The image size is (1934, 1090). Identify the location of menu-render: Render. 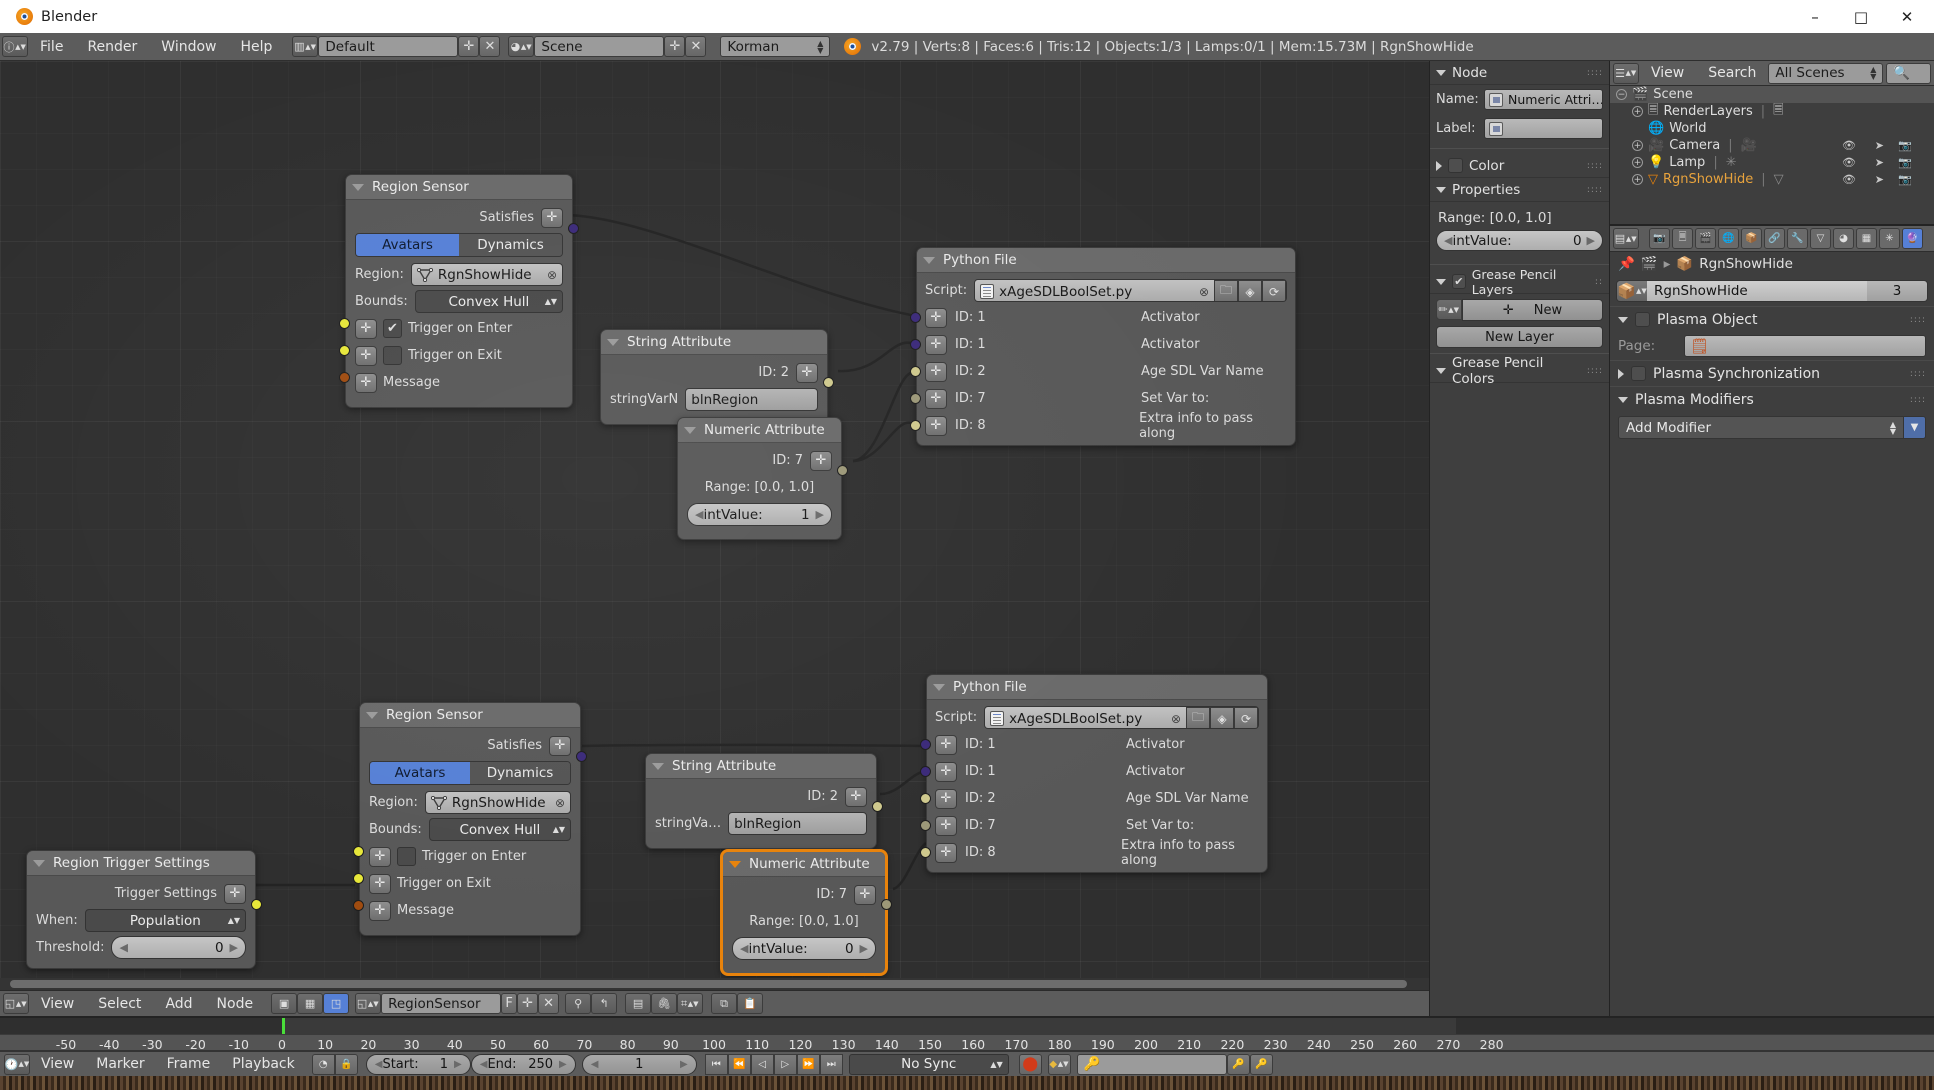
(112, 47).